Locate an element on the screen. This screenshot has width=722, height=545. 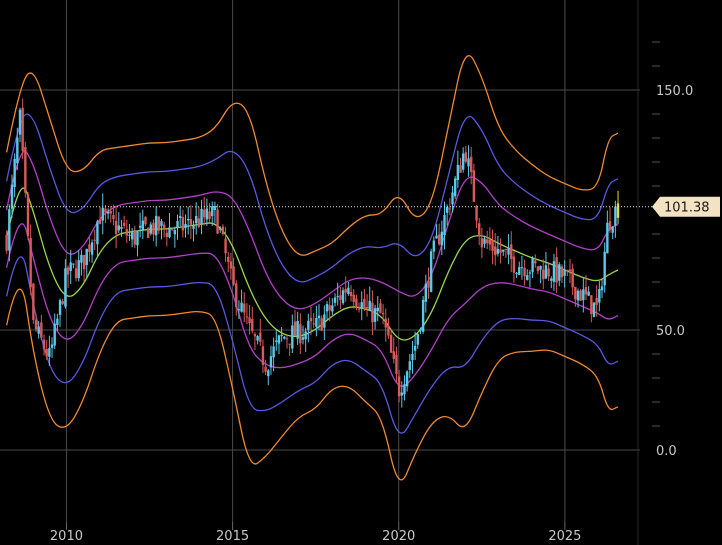
y-tick-label: 50.0 is located at coordinates (670, 331).